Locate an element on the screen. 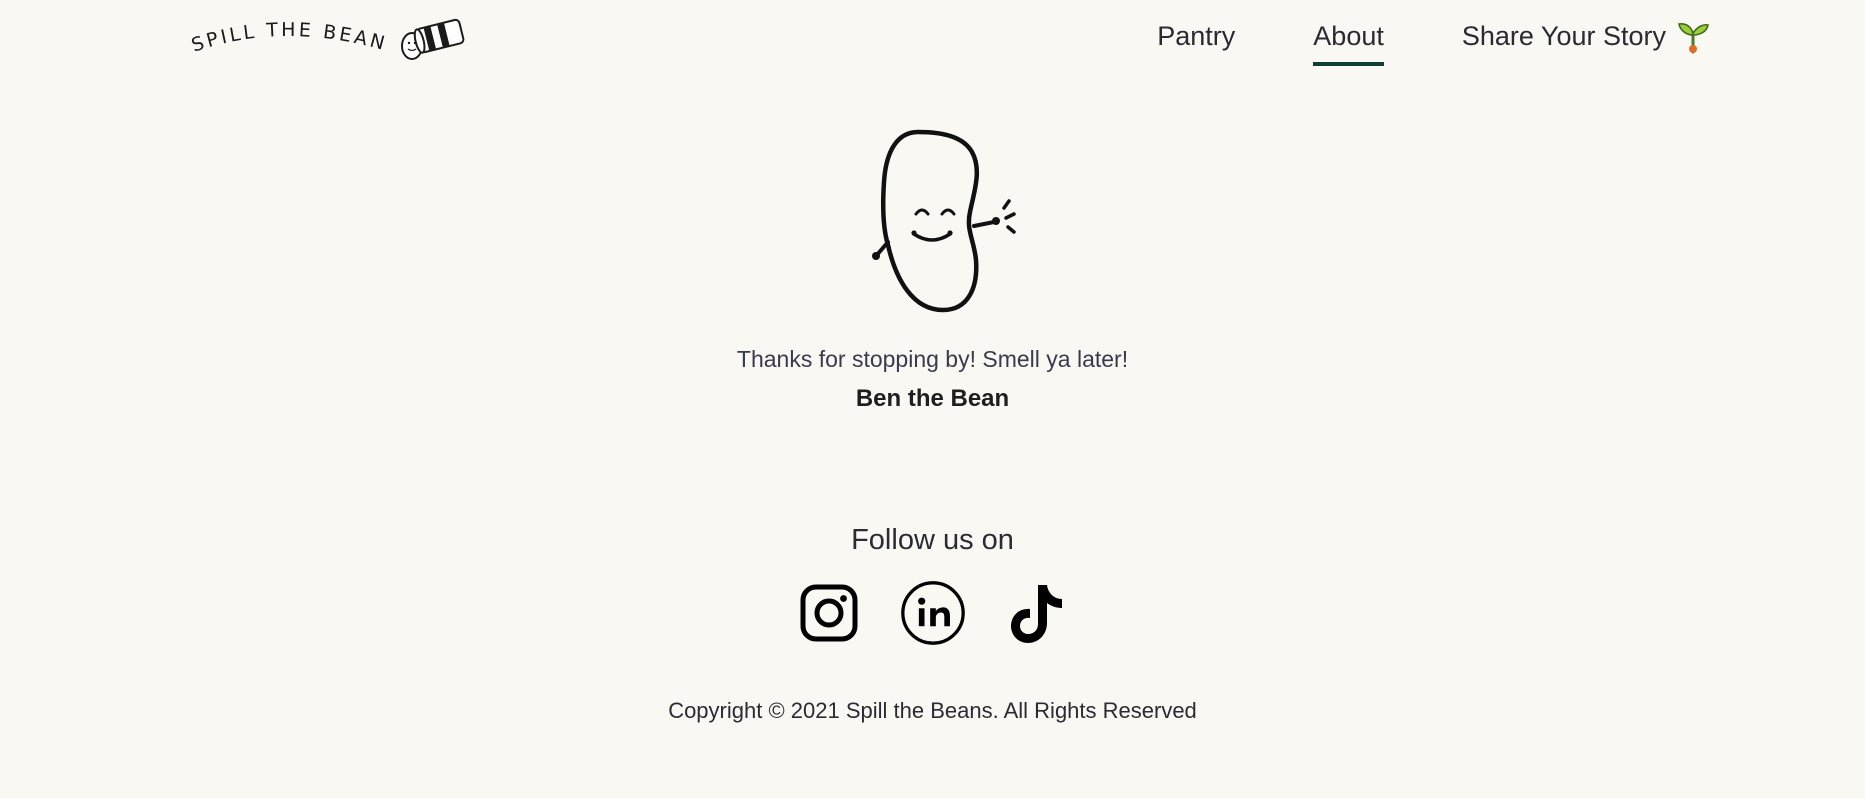 This screenshot has height=798, width=1865. instagram-link is located at coordinates (829, 613).